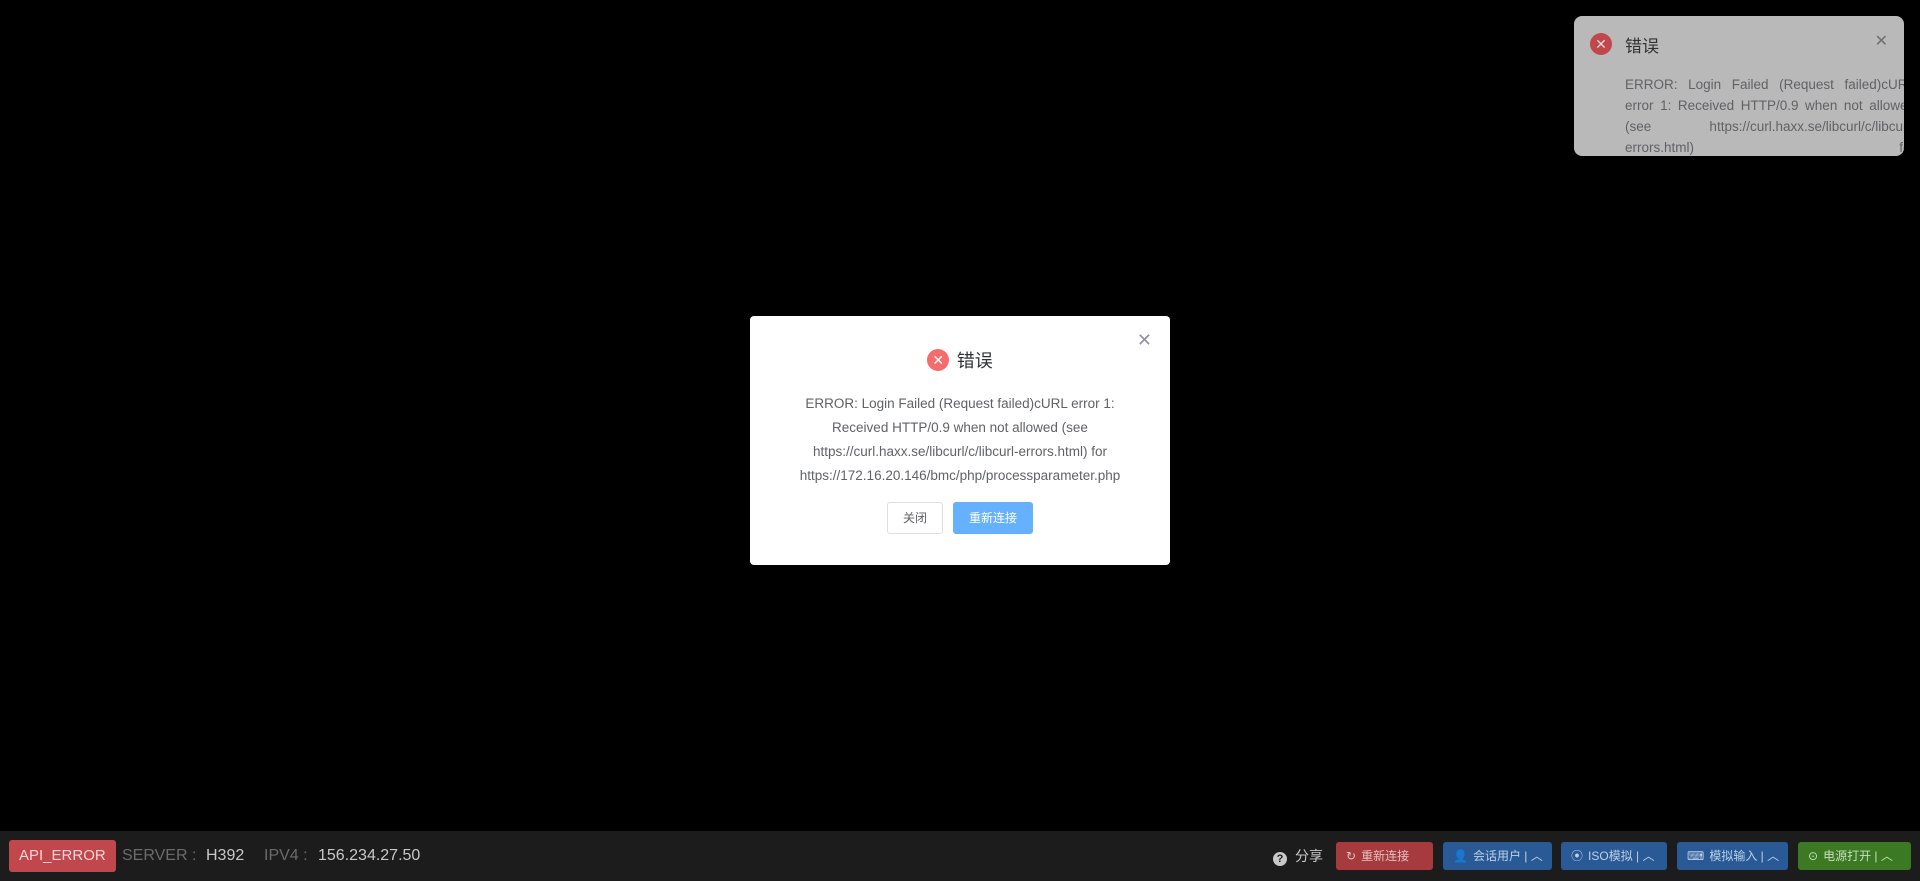 This screenshot has height=881, width=1920. I want to click on reconnect-toolbar-label: 重新连接, so click(1385, 856).